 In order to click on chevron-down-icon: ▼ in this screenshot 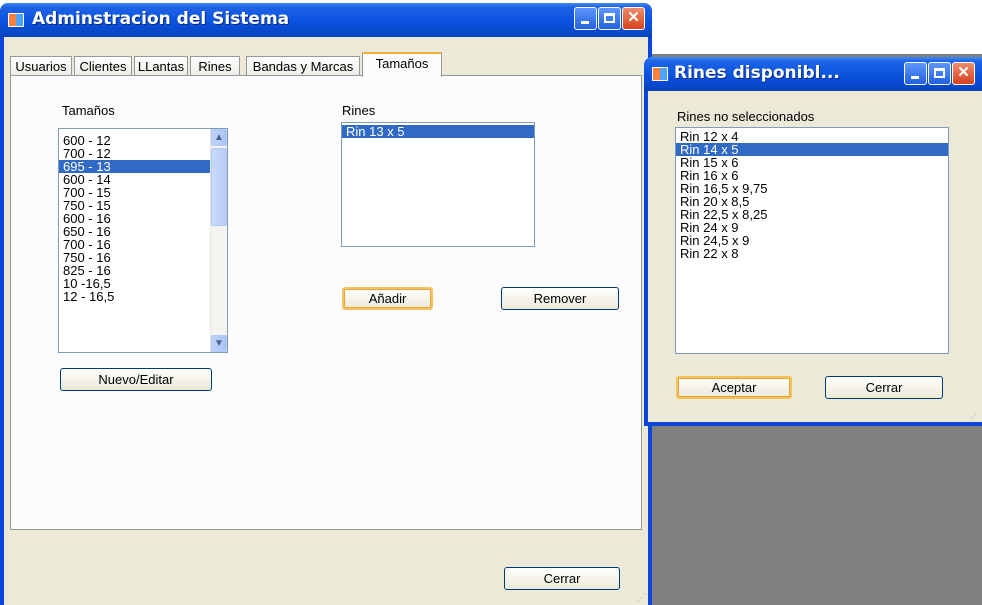, I will do `click(219, 343)`.